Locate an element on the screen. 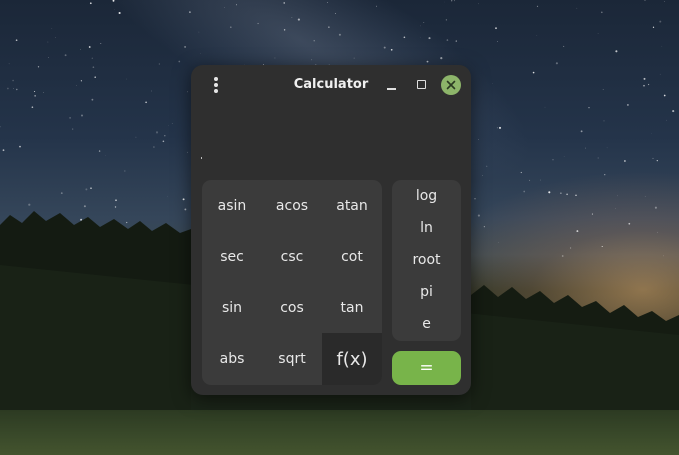 The image size is (679, 455). vertical-dots-icon is located at coordinates (216, 85).